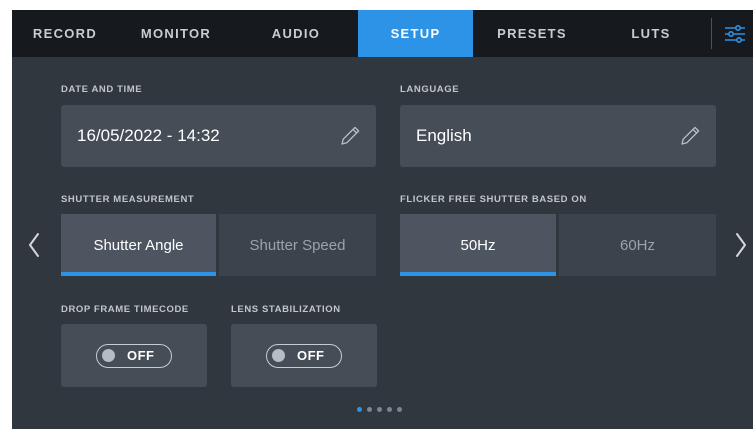 The height and width of the screenshot is (429, 753). I want to click on next-page-button, so click(741, 245).